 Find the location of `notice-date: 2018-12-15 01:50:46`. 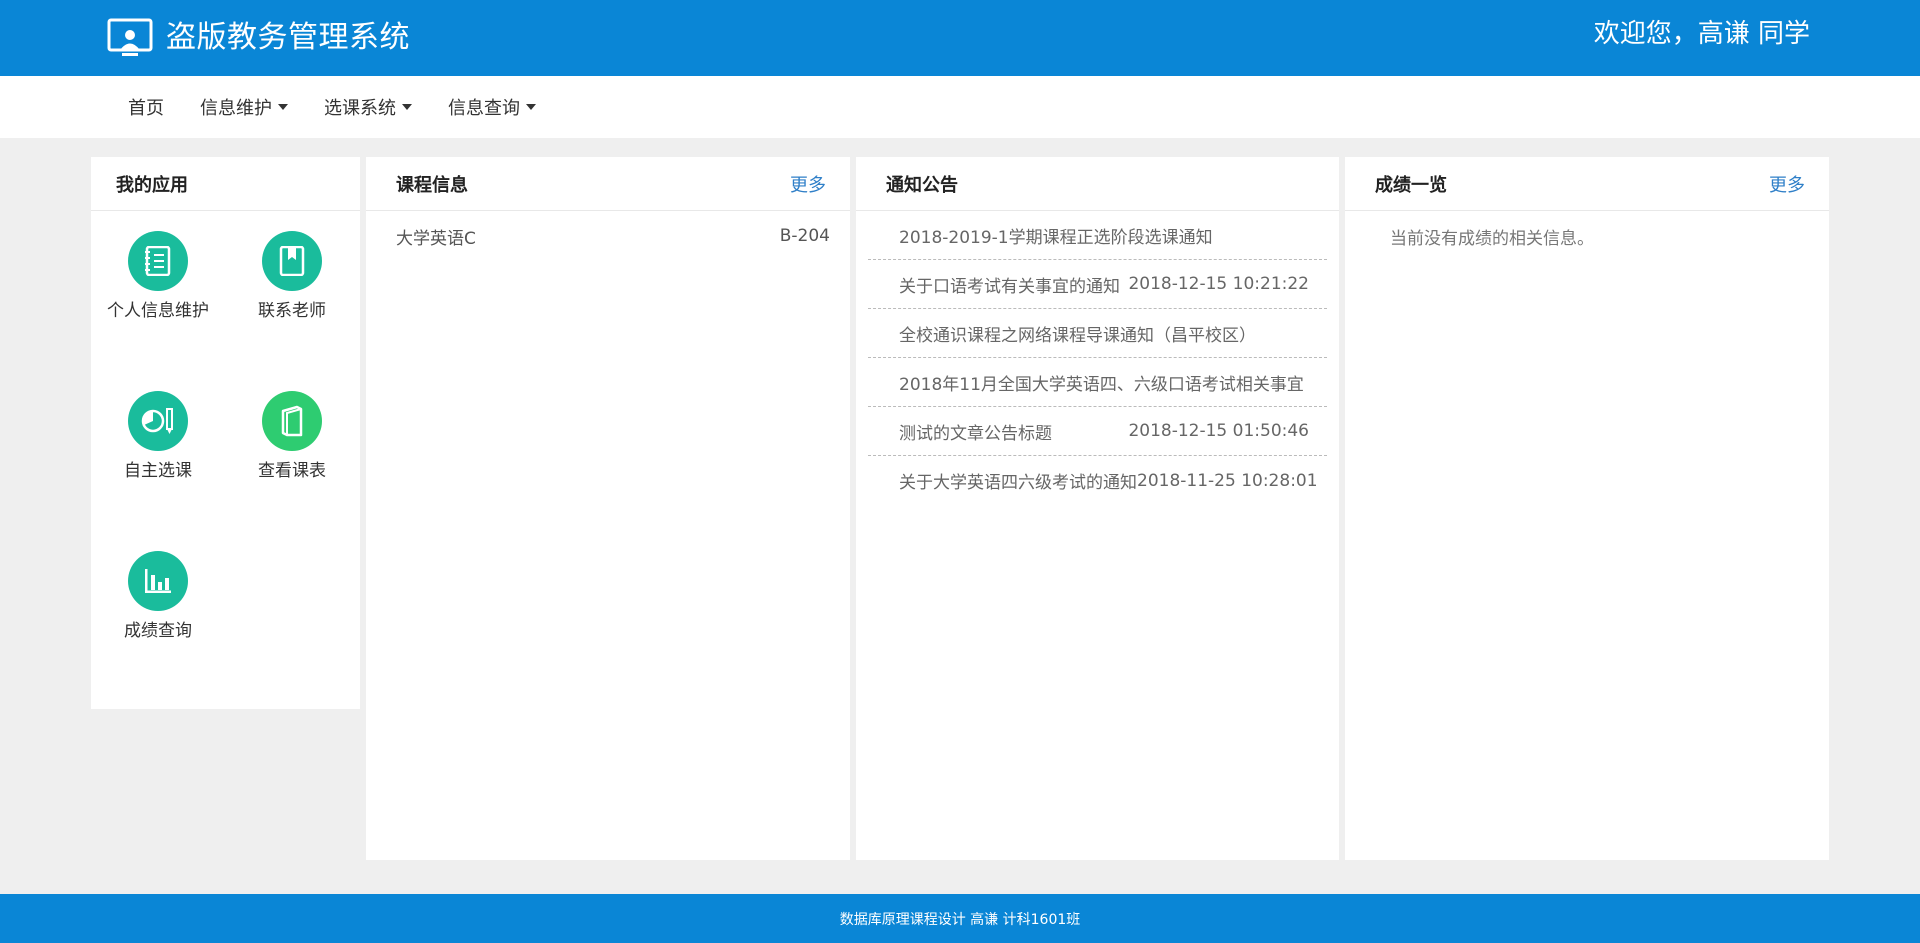

notice-date: 2018-12-15 01:50:46 is located at coordinates (1218, 431).